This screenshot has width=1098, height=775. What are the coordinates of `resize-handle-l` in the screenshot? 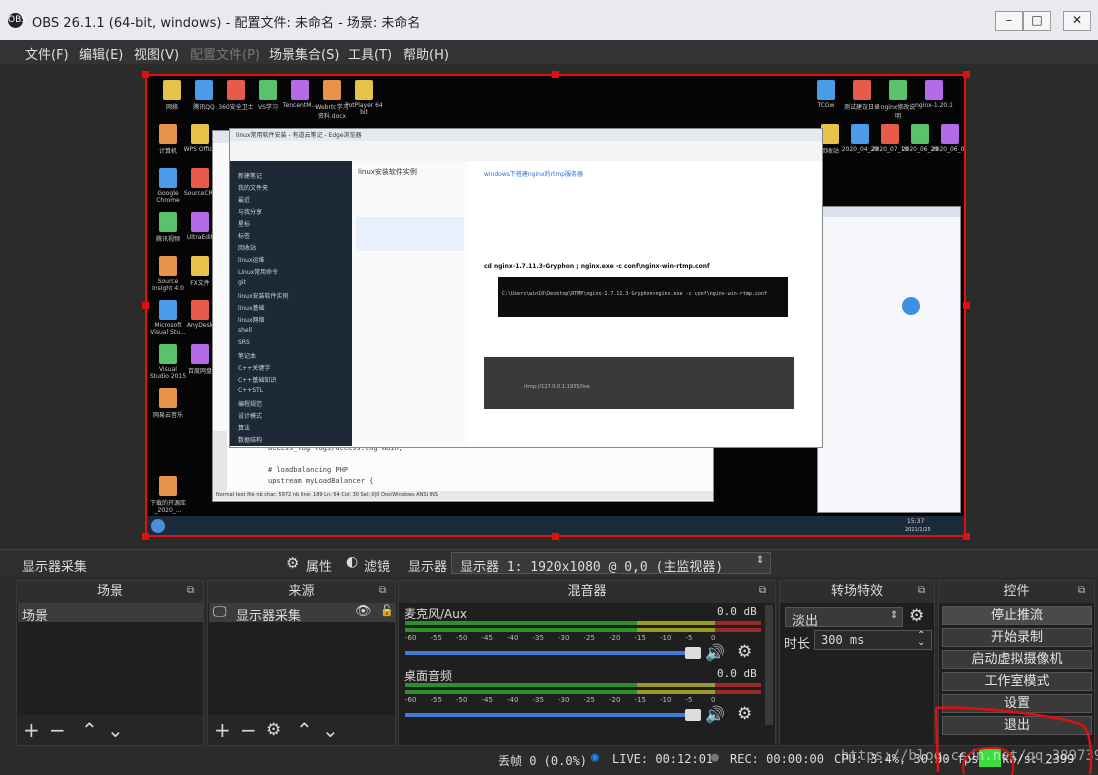 It's located at (145, 305).